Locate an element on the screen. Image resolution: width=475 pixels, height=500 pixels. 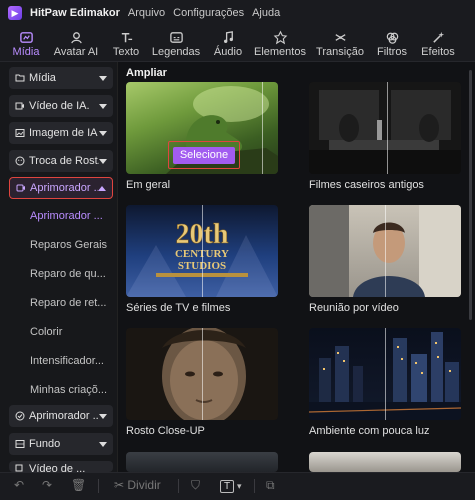
text-tool-icon: T is located at coordinates (227, 486).